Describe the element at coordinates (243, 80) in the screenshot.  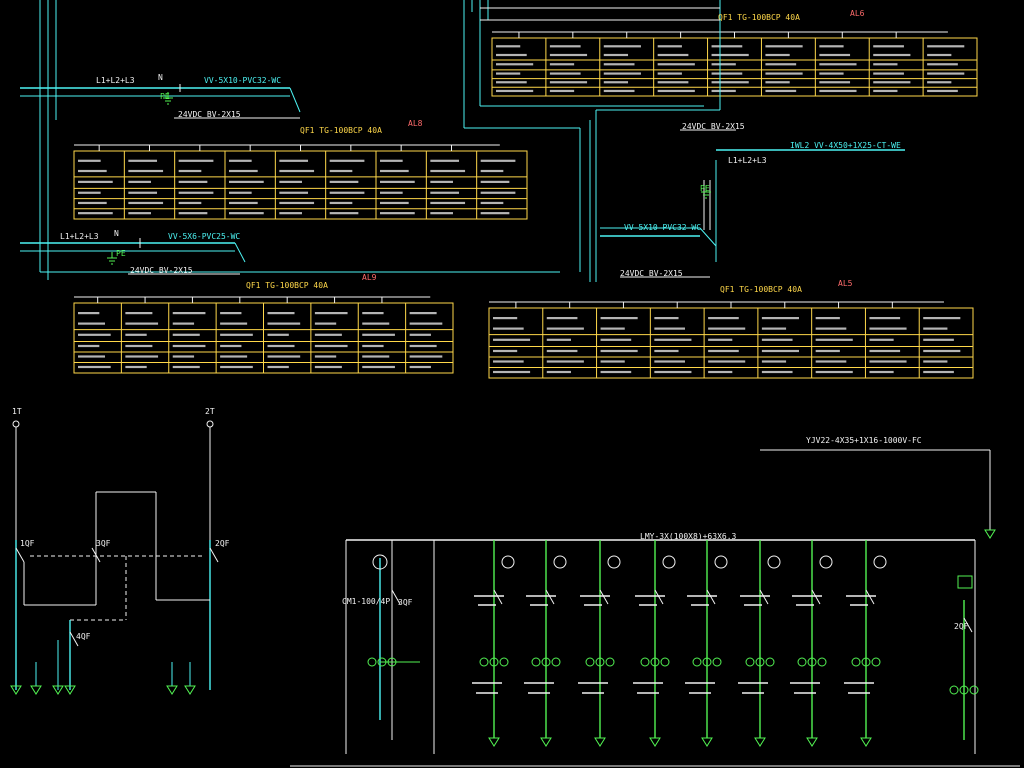
I see `al8-feeder-cable: VV-5X10-PVC32-WC` at that location.